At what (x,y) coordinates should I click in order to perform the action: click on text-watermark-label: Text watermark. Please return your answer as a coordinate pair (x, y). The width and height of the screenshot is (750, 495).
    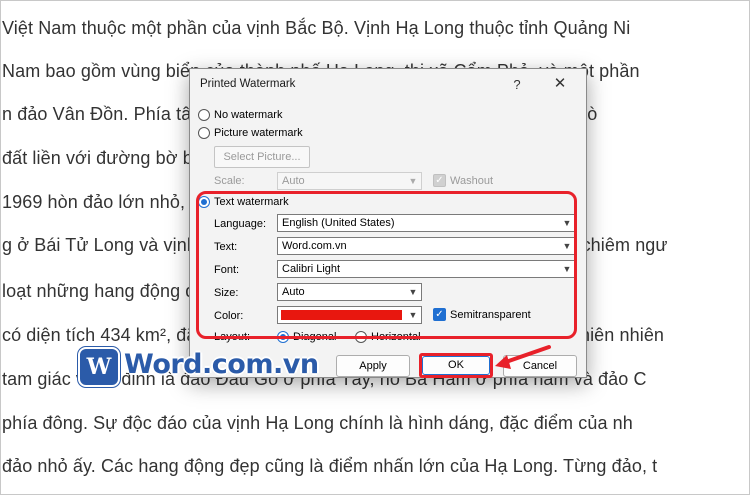
    Looking at the image, I should click on (251, 202).